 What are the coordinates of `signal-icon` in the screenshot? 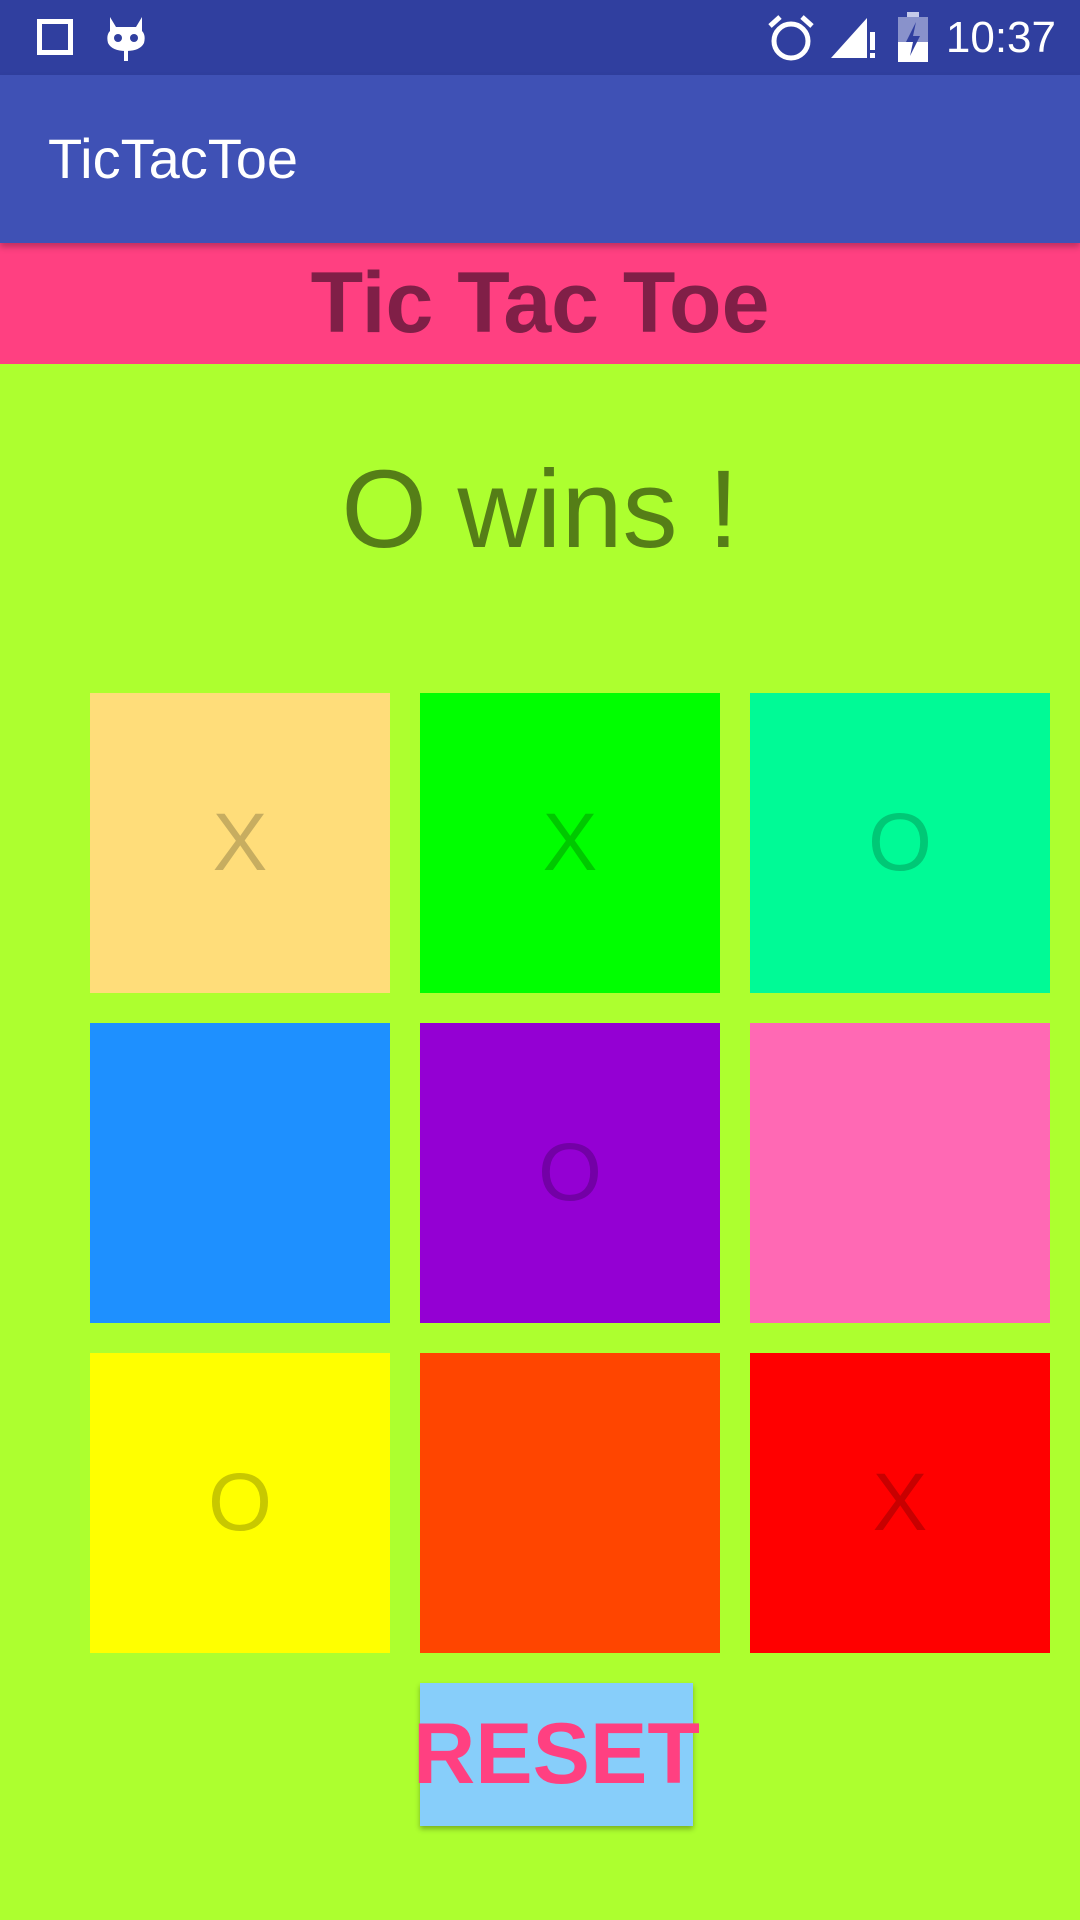 It's located at (853, 38).